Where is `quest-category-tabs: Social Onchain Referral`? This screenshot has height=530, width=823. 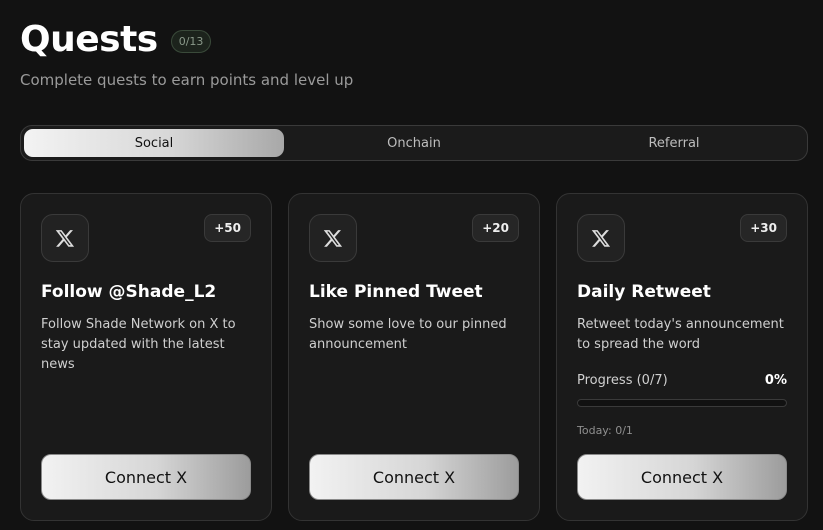 quest-category-tabs: Social Onchain Referral is located at coordinates (414, 143).